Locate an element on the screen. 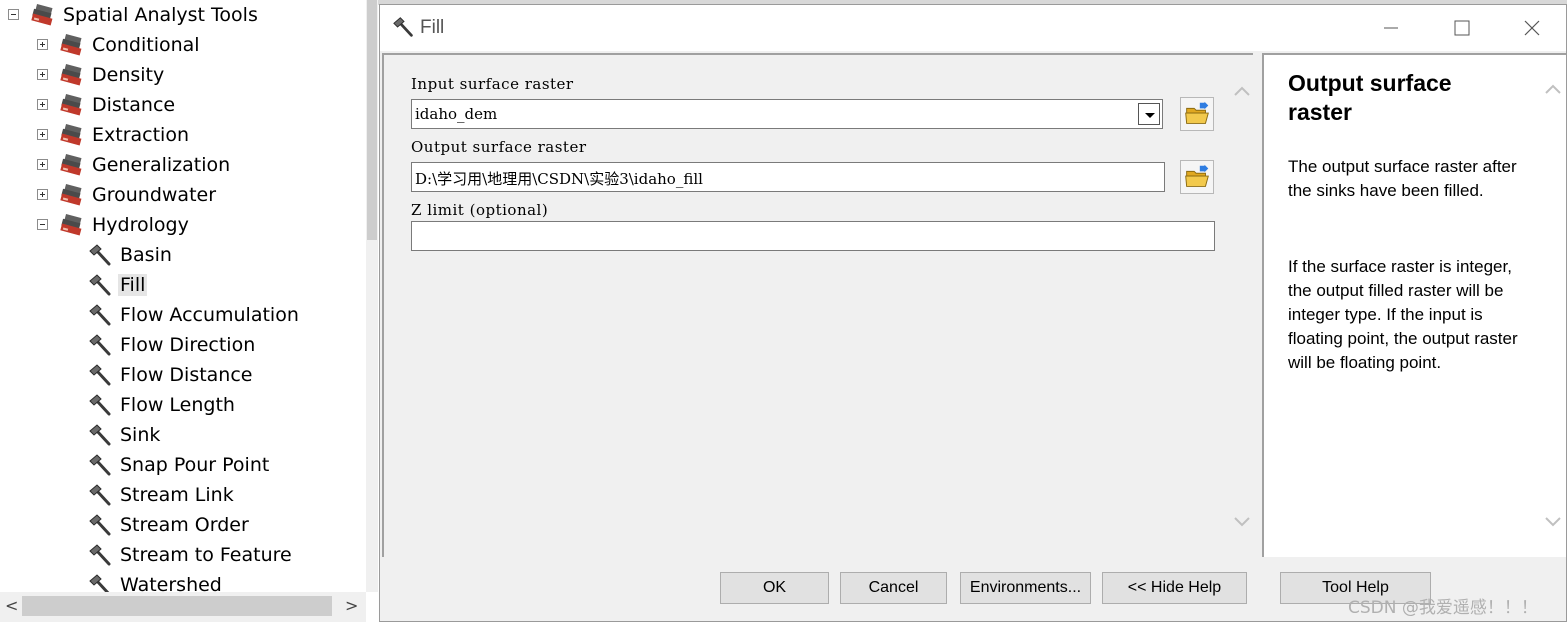 Image resolution: width=1567 pixels, height=622 pixels. tree-tool-flow-distance: Flow Distance is located at coordinates (171, 375).